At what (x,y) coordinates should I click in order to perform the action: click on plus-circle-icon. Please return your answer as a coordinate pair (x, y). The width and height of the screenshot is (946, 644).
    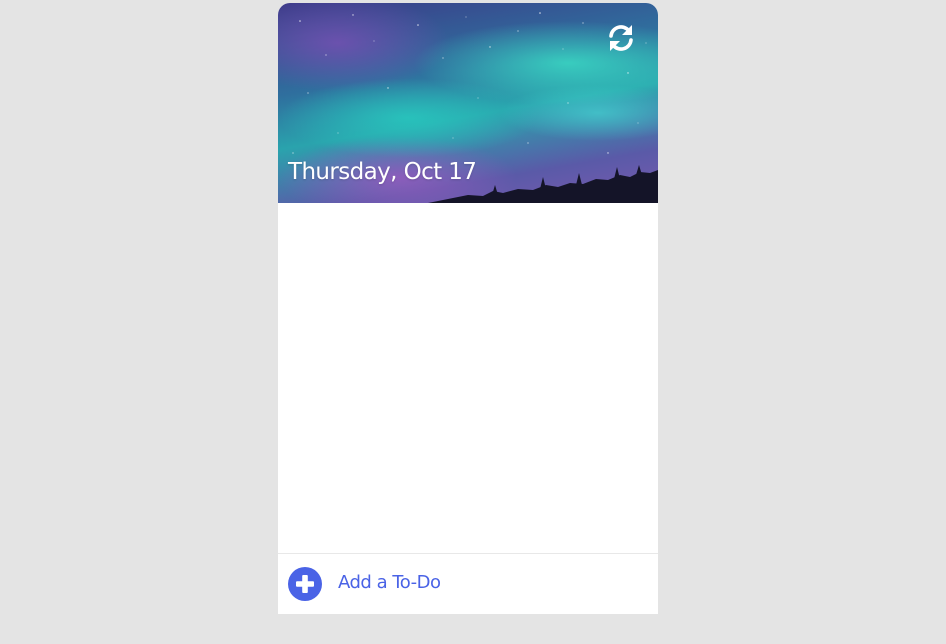
    Looking at the image, I should click on (305, 584).